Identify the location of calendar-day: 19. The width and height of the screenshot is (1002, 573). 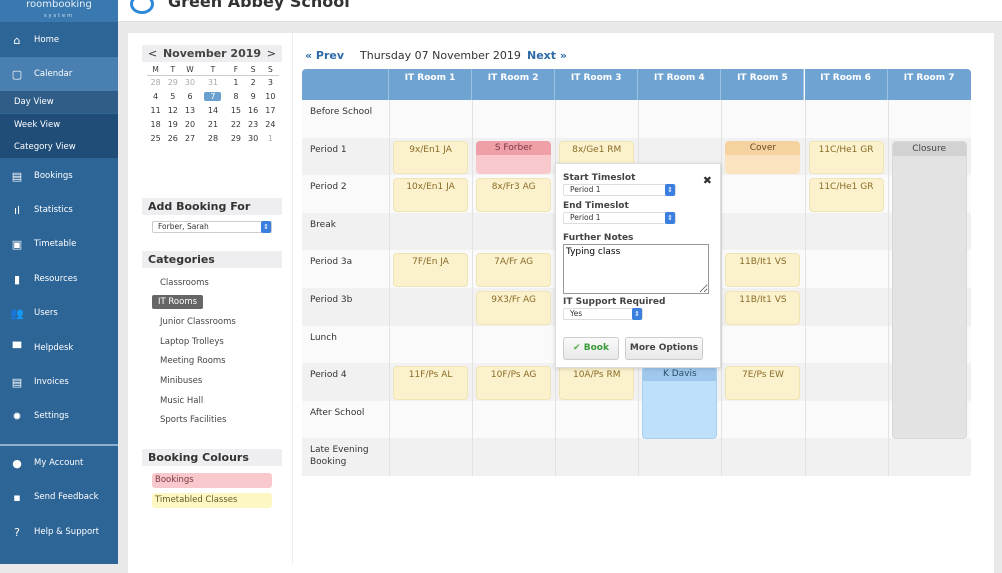
(172, 124).